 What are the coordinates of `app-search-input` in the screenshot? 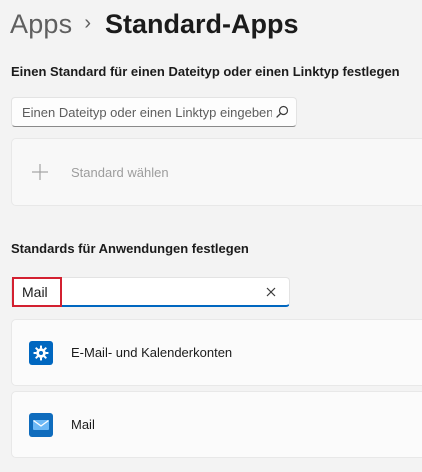 It's located at (142, 291).